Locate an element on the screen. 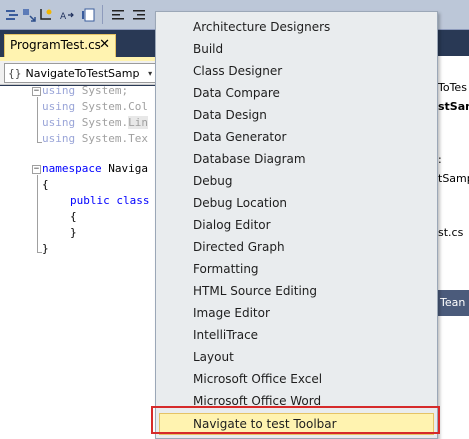 The width and height of the screenshot is (469, 439). type-dropdown: {} NavigateToTestSamp ▾ is located at coordinates (80, 73).